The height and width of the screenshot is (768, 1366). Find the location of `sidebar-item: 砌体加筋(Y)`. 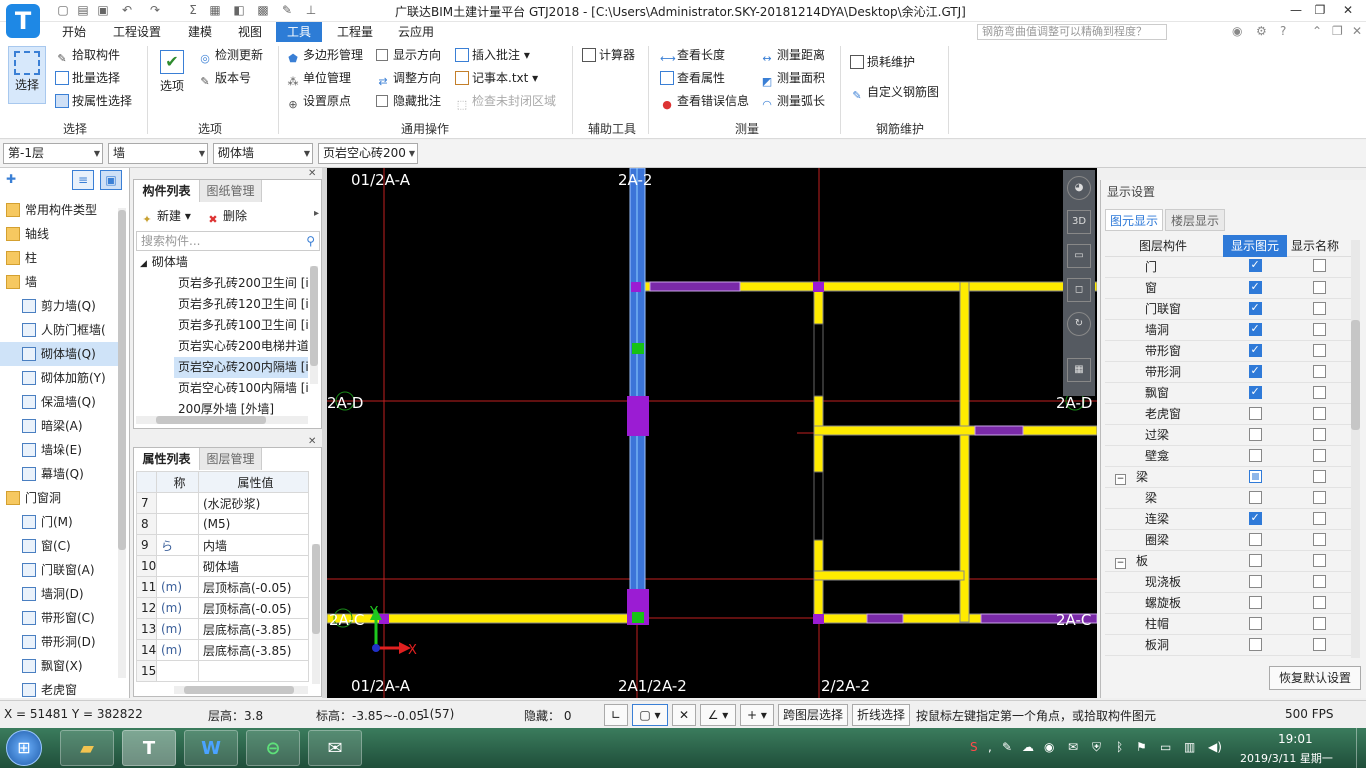

sidebar-item: 砌体加筋(Y) is located at coordinates (59, 378).